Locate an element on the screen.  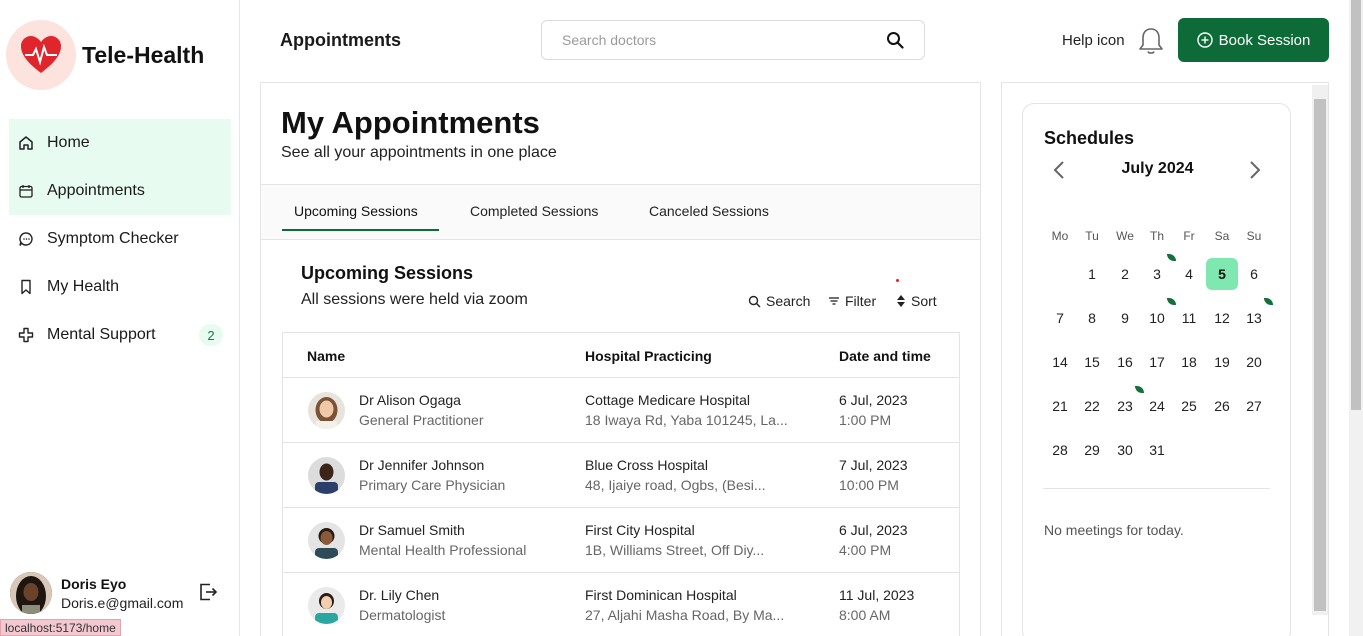
bookmark-icon is located at coordinates (26, 287).